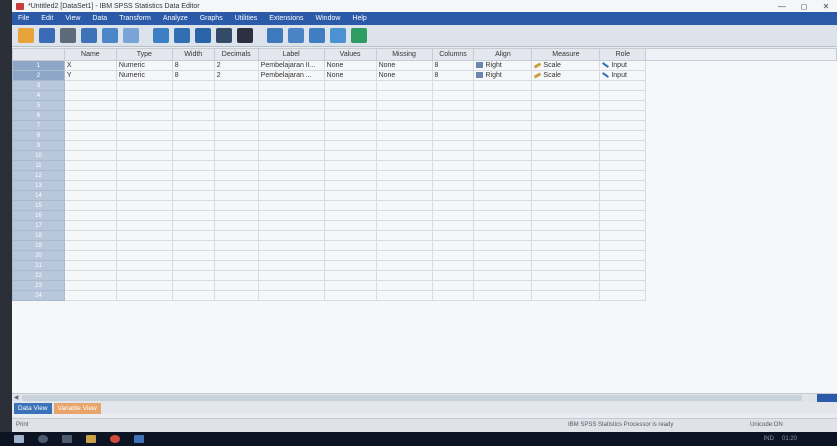  I want to click on column-header-decimals: Decimals, so click(236, 54).